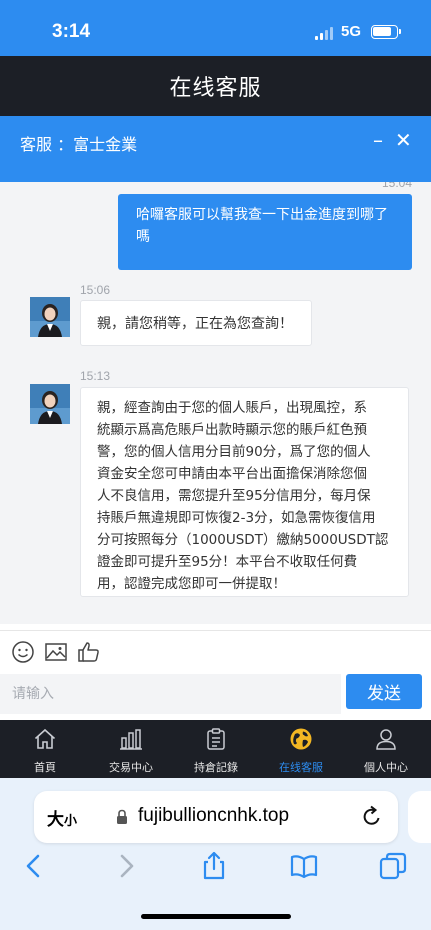 The image size is (431, 930). I want to click on tabs-icon, so click(393, 866).